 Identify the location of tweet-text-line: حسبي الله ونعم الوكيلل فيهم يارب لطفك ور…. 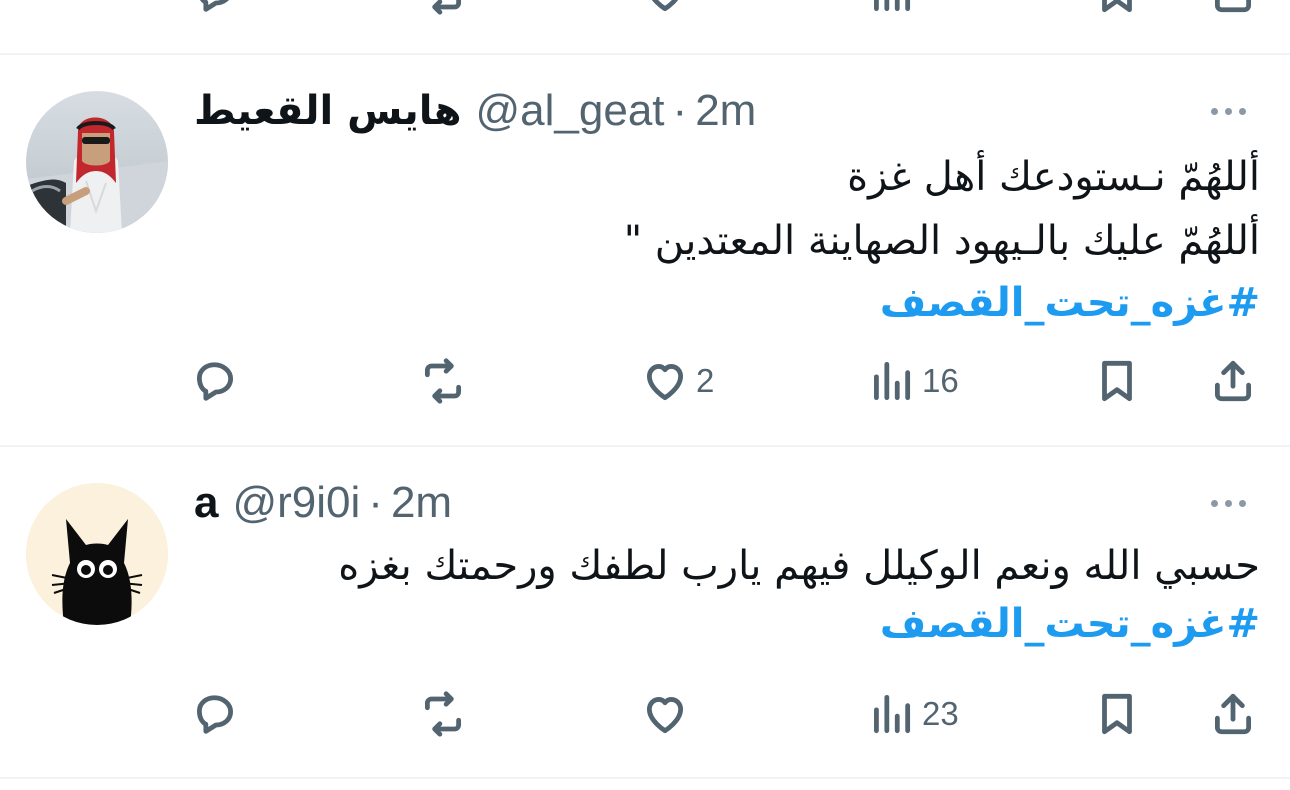
(799, 566).